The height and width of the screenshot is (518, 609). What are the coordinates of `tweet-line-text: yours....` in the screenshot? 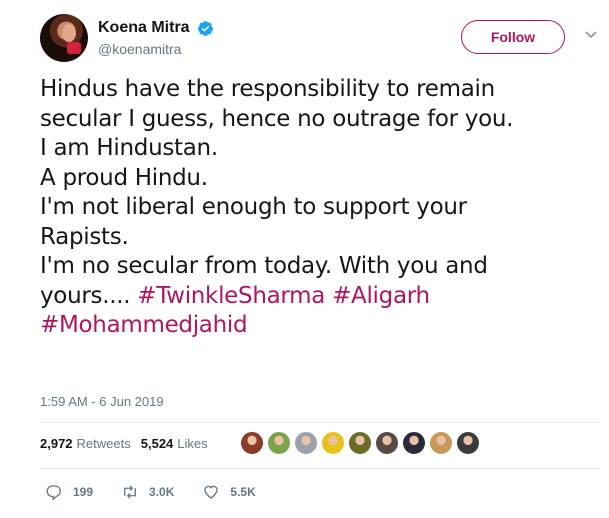 It's located at (89, 295).